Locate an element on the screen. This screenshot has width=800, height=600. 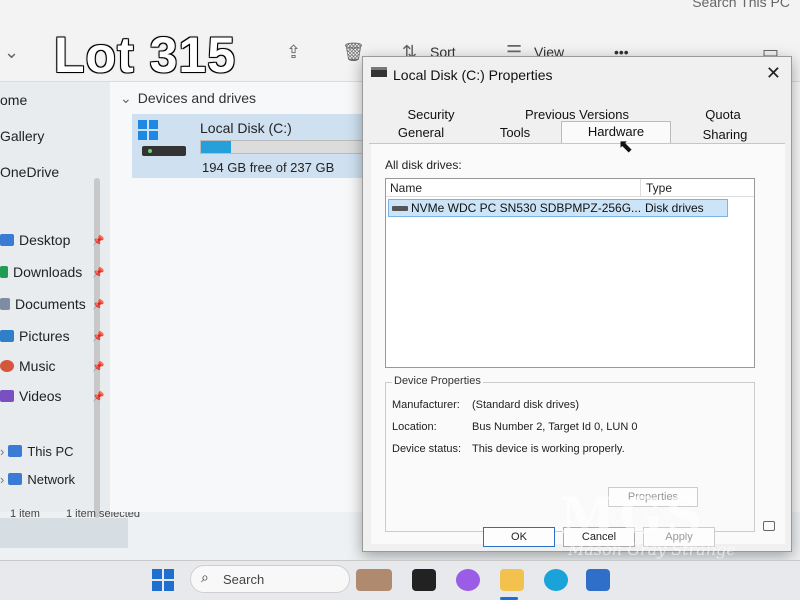
close-button: ✕ is located at coordinates (773, 73).